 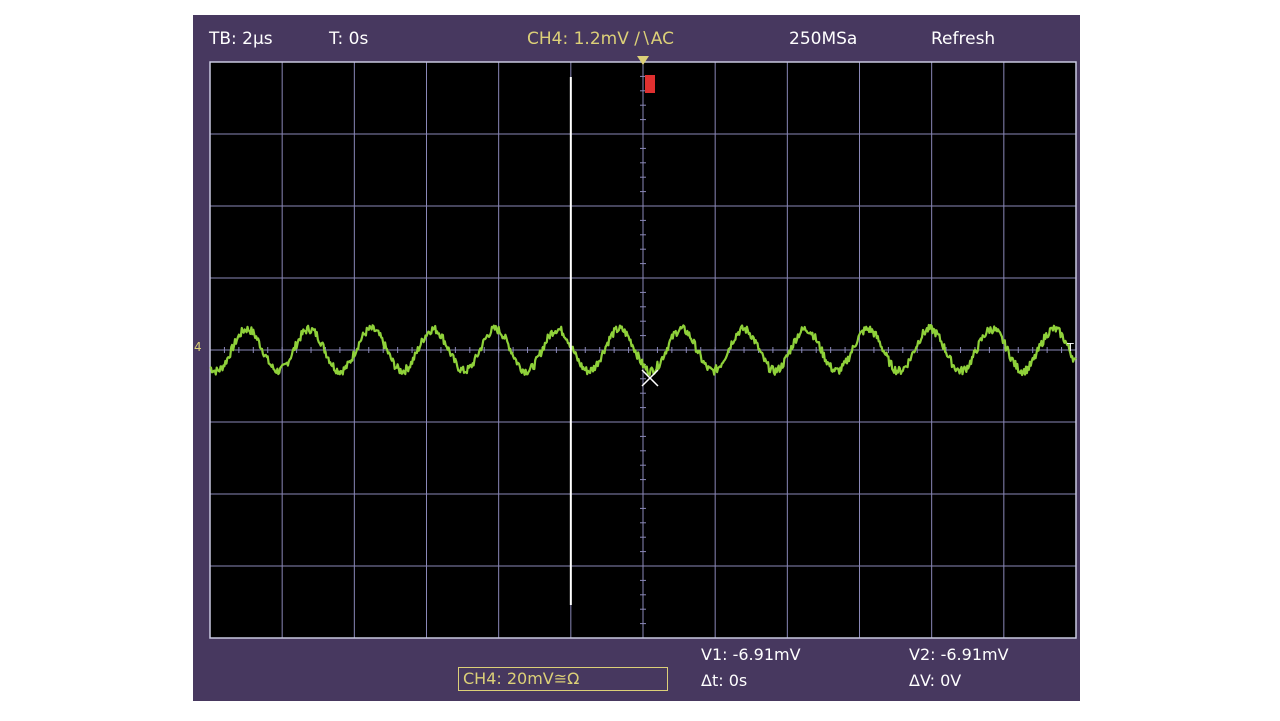 I want to click on delta-v-readout: ΔV: 0V, so click(x=935, y=680).